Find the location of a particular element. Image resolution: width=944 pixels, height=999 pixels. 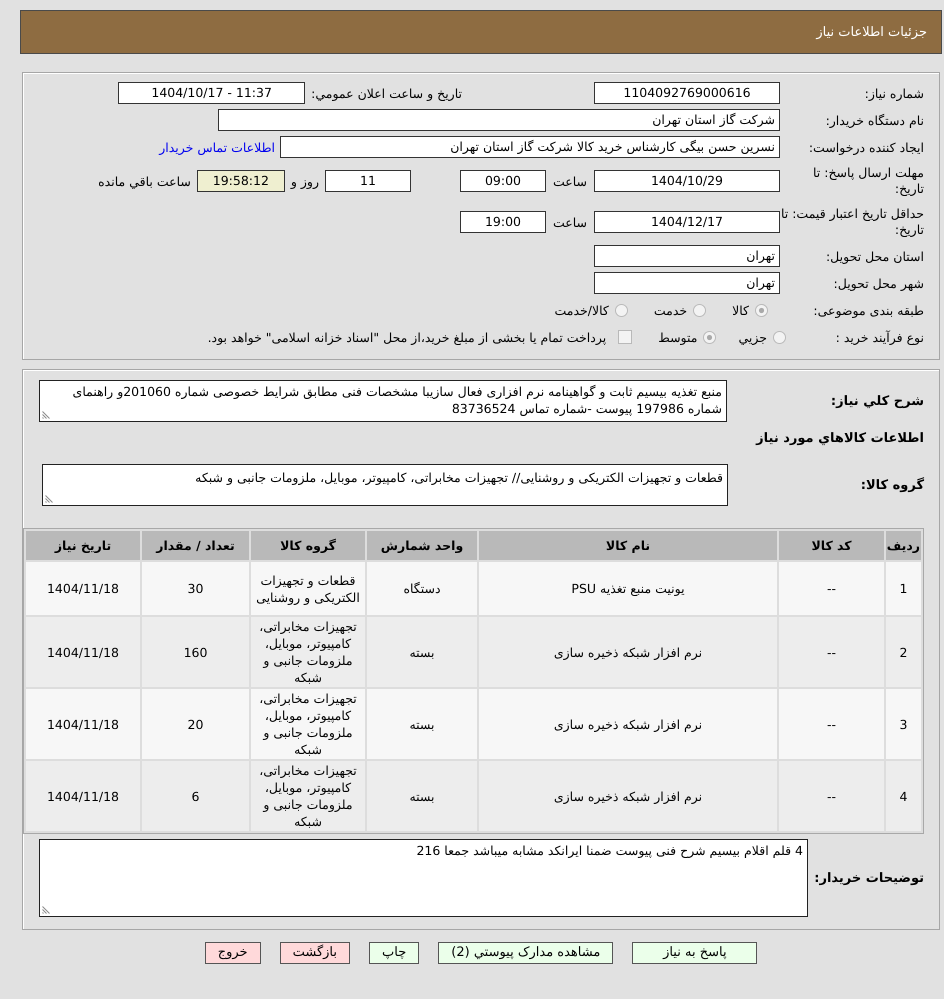

column-header: نام کالا is located at coordinates (628, 545).